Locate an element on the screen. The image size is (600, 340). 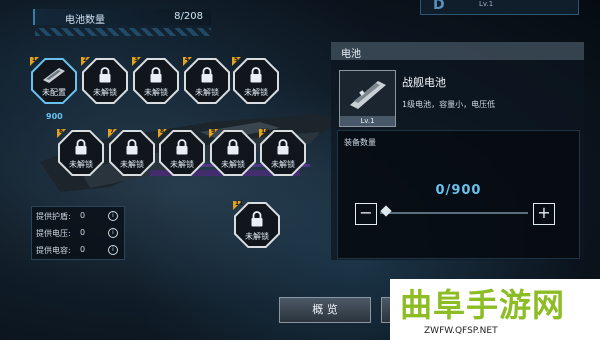
site-watermark: 曲阜手游网 ZWFW.QFSP.NET is located at coordinates (495, 309).